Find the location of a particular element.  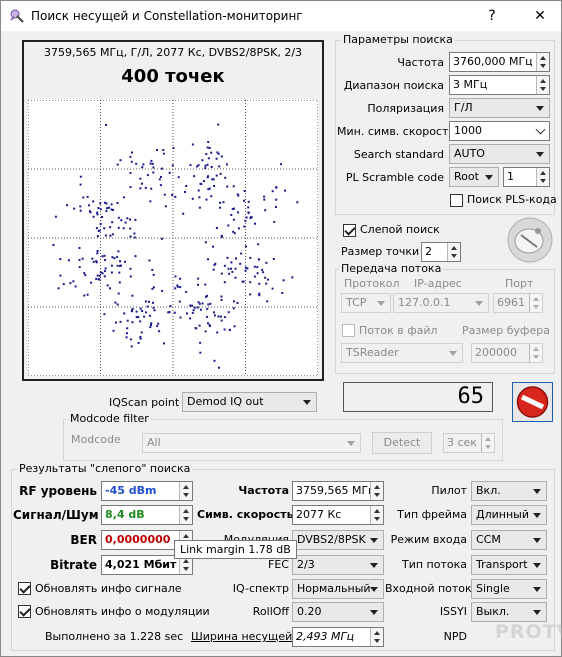

bitrate-label: Bitrate is located at coordinates (73, 565).